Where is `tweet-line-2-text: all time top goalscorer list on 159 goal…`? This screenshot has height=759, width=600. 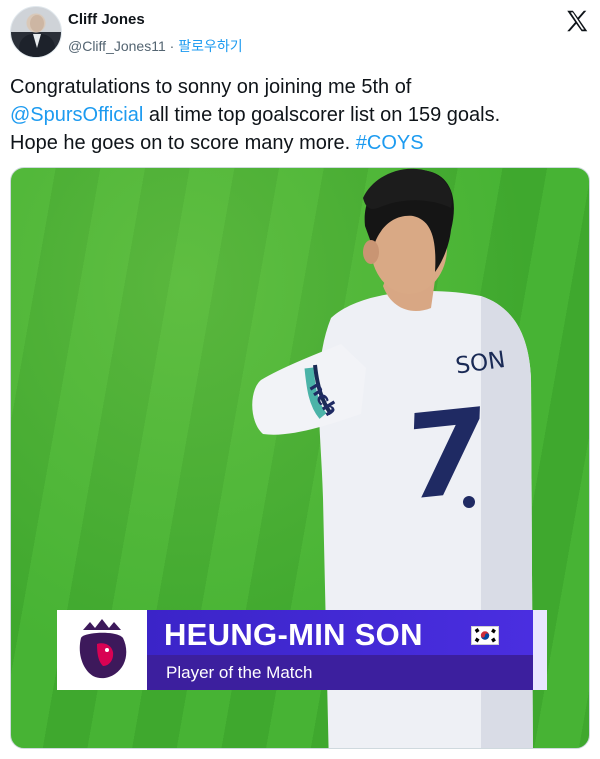 tweet-line-2-text: all time top goalscorer list on 159 goal… is located at coordinates (322, 115).